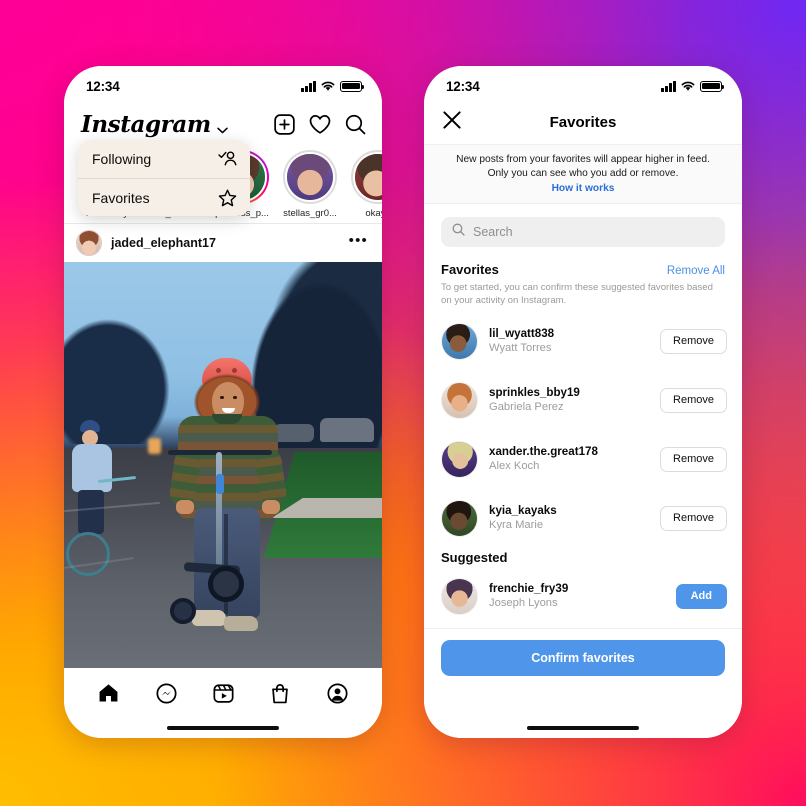 The width and height of the screenshot is (806, 806). I want to click on suggested-section-title: Suggested, so click(474, 557).